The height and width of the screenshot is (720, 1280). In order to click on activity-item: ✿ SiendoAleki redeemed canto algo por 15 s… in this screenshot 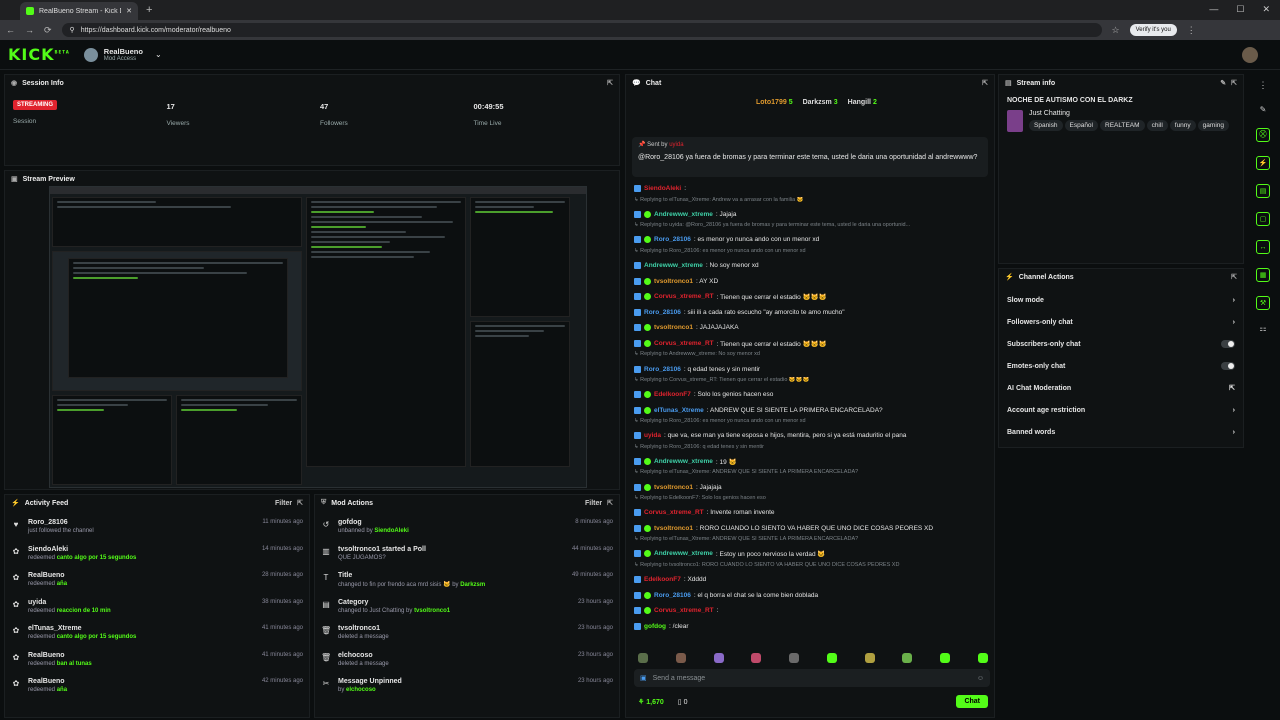, I will do `click(157, 559)`.